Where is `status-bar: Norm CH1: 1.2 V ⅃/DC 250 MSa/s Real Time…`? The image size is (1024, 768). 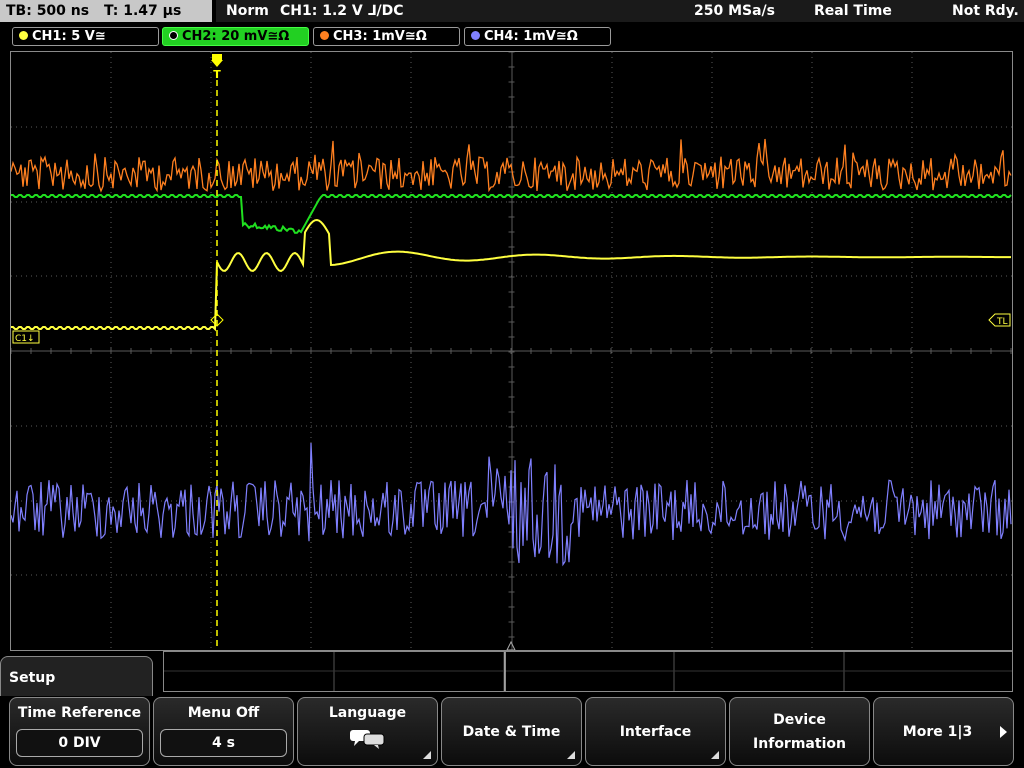 status-bar: Norm CH1: 1.2 V ⅃/DC 250 MSa/s Real Time… is located at coordinates (620, 11).